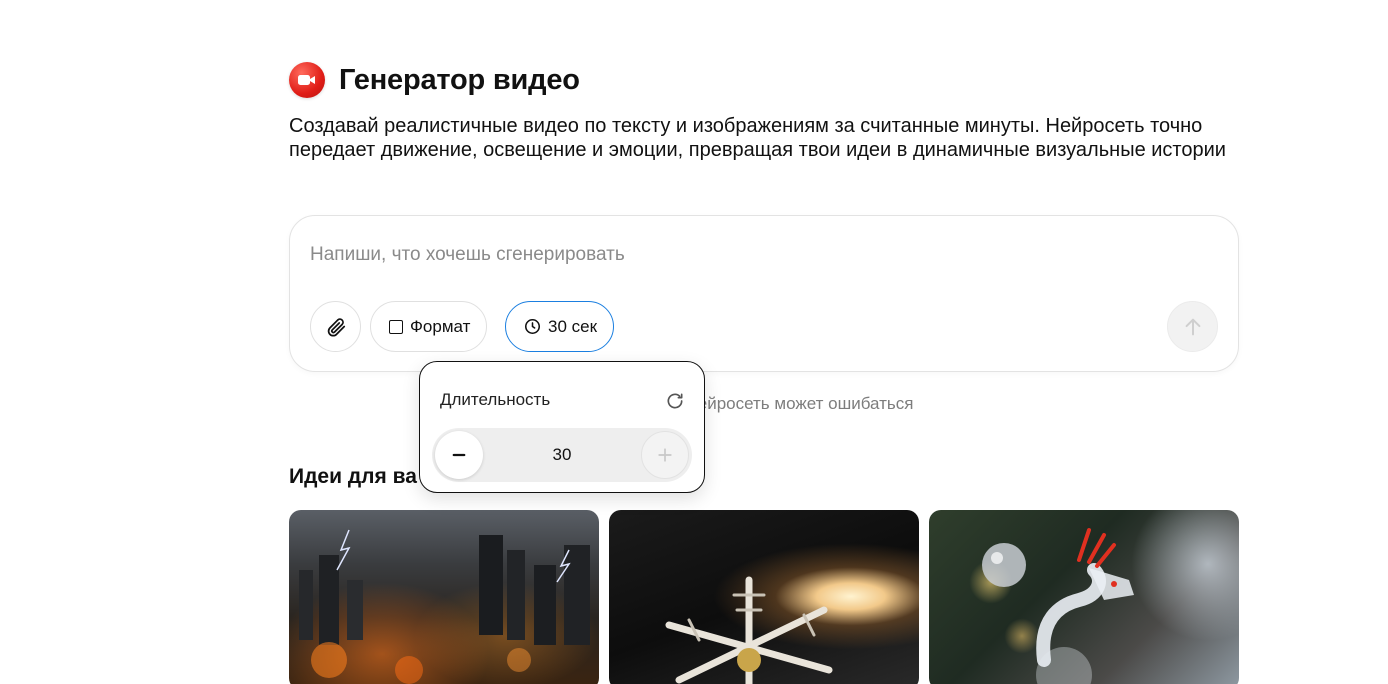  I want to click on send-button, so click(1192, 326).